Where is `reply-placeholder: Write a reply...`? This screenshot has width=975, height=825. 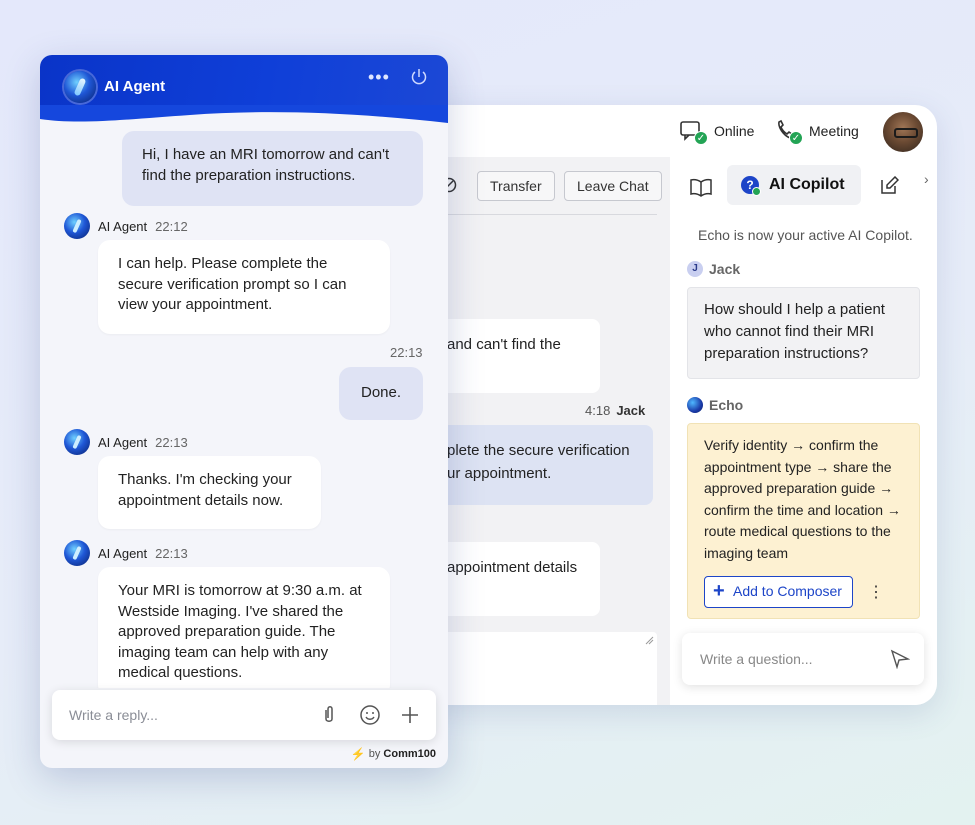 reply-placeholder: Write a reply... is located at coordinates (113, 715).